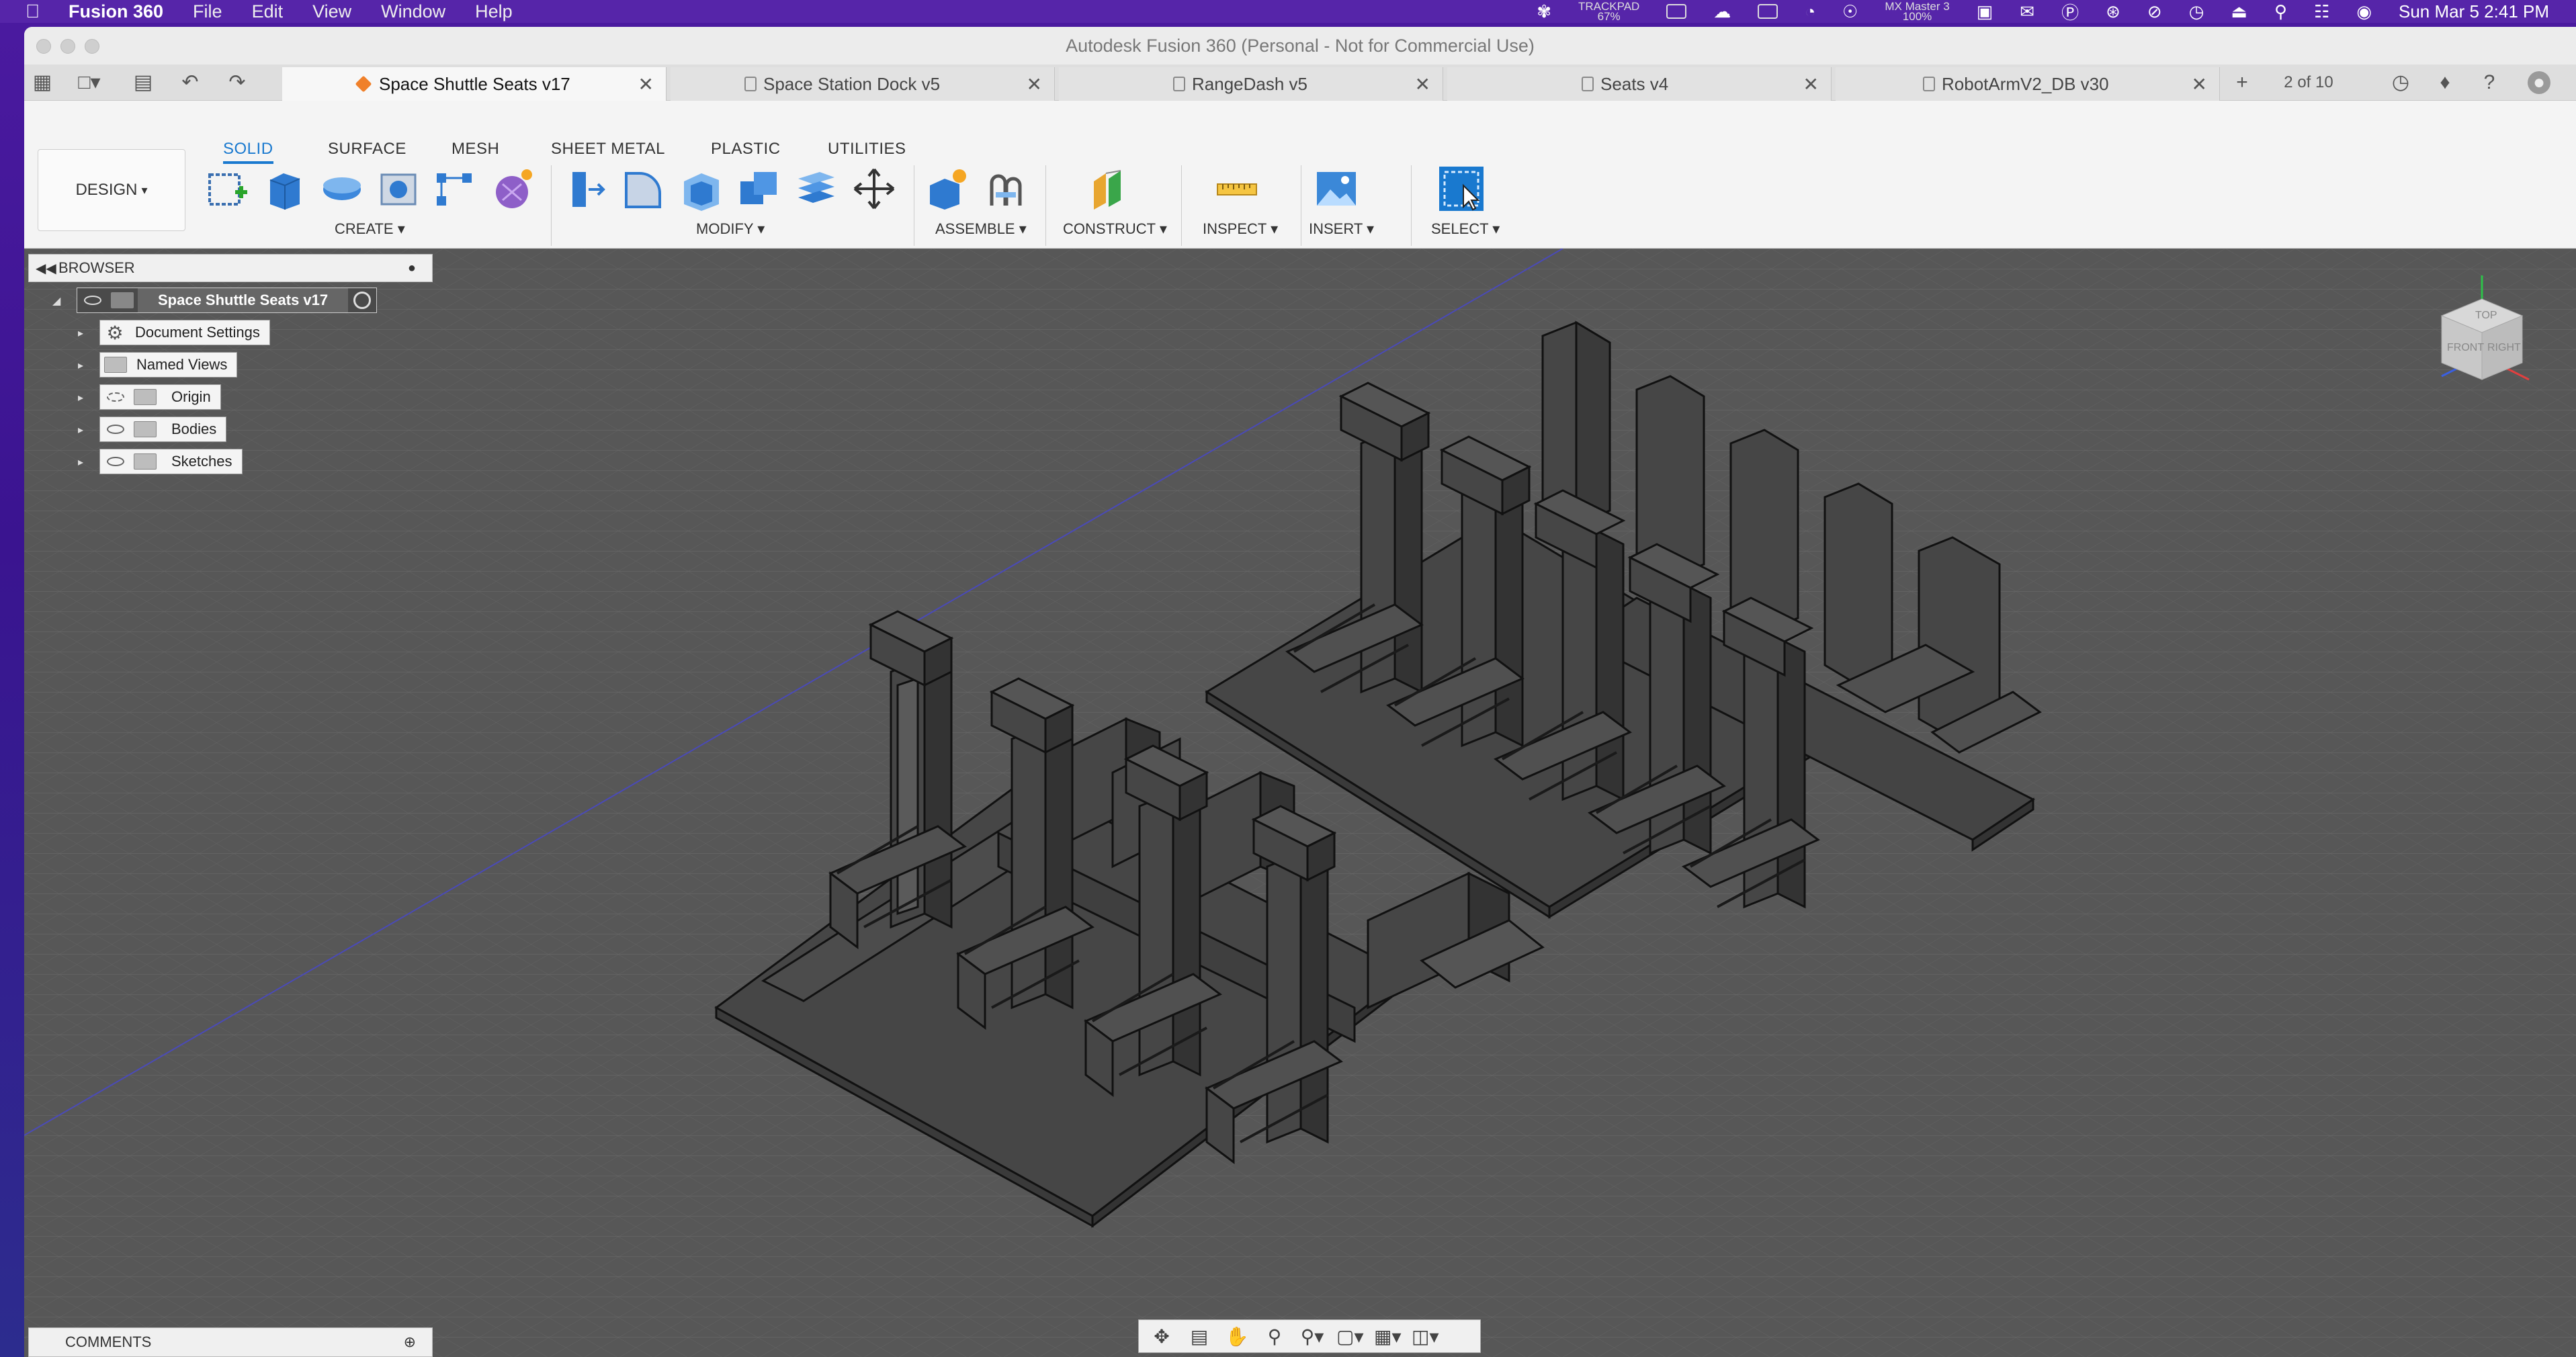  Describe the element at coordinates (1005, 189) in the screenshot. I see `joint-icon` at that location.